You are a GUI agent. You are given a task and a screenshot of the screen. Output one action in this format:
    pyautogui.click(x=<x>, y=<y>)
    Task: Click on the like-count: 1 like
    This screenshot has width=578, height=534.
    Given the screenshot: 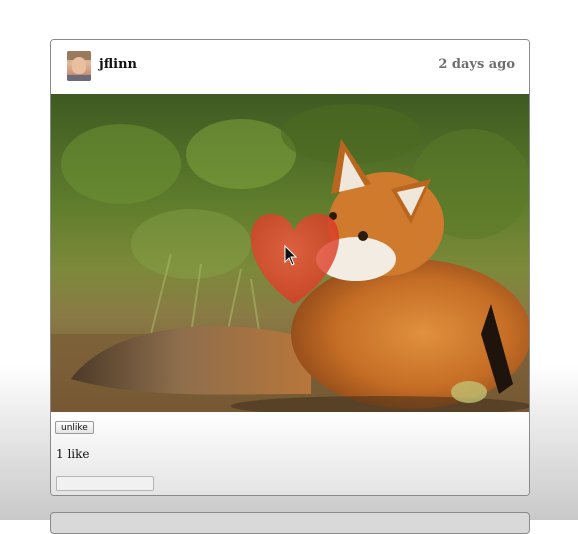 What is the action you would take?
    pyautogui.click(x=73, y=454)
    